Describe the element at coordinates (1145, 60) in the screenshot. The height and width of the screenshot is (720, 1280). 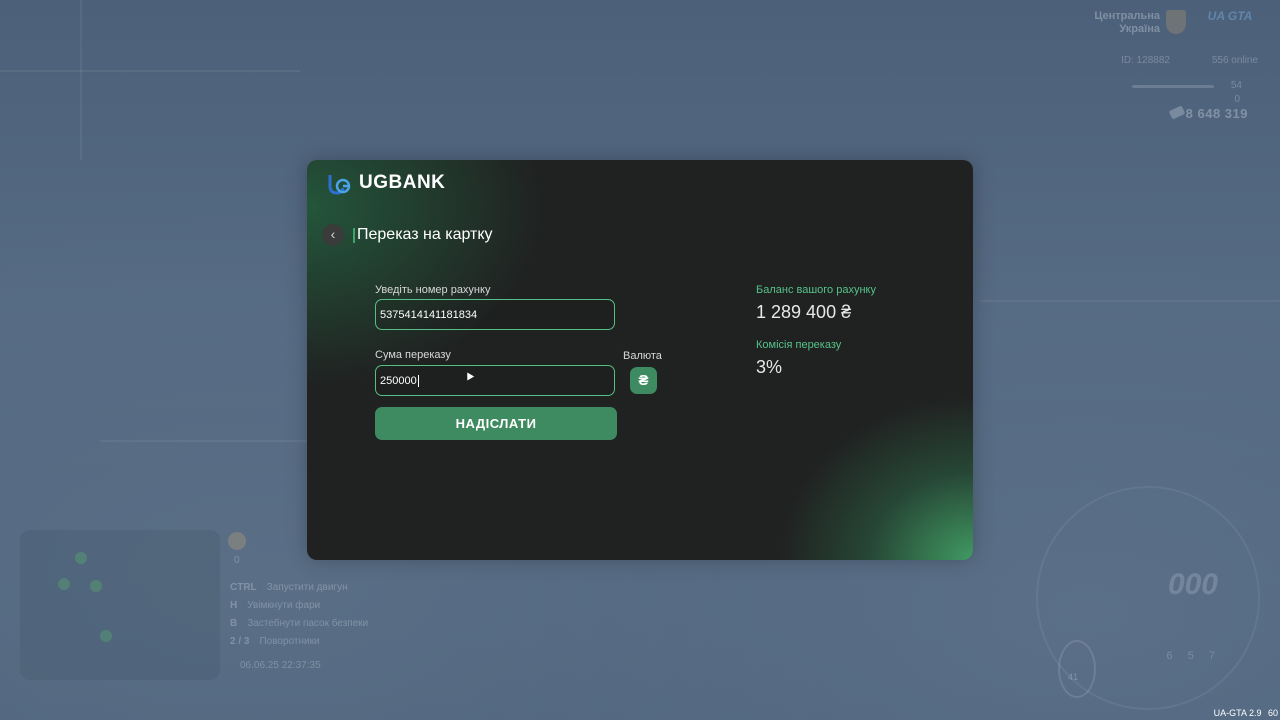
I see `hud-player-id: ID: 128882` at that location.